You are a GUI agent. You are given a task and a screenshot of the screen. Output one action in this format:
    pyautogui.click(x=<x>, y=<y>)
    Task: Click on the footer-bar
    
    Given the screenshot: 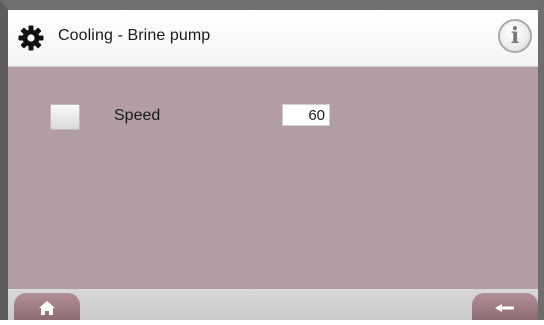 What is the action you would take?
    pyautogui.click(x=273, y=304)
    